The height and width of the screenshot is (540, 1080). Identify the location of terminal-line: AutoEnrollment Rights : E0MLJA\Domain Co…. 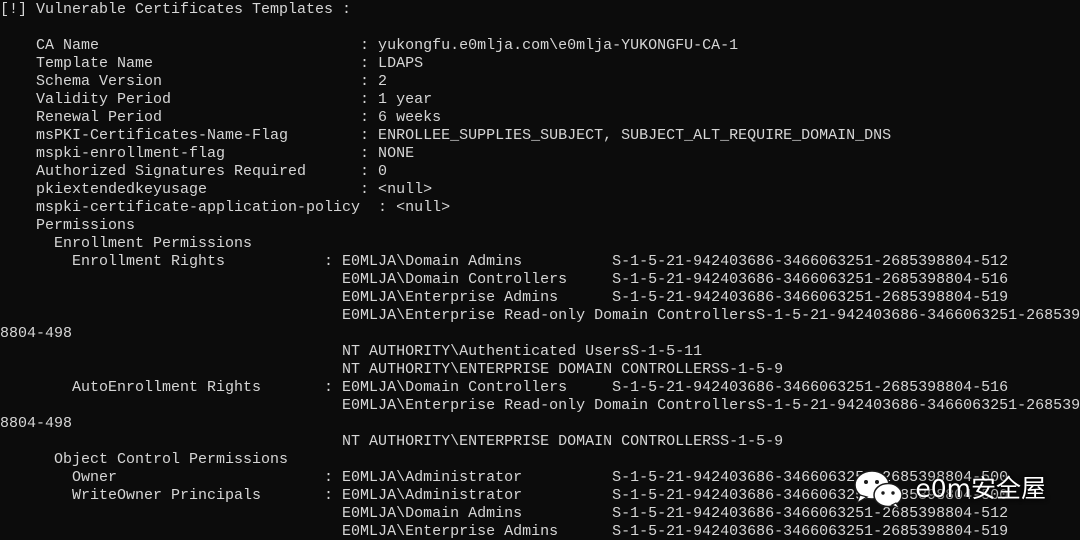
(504, 387).